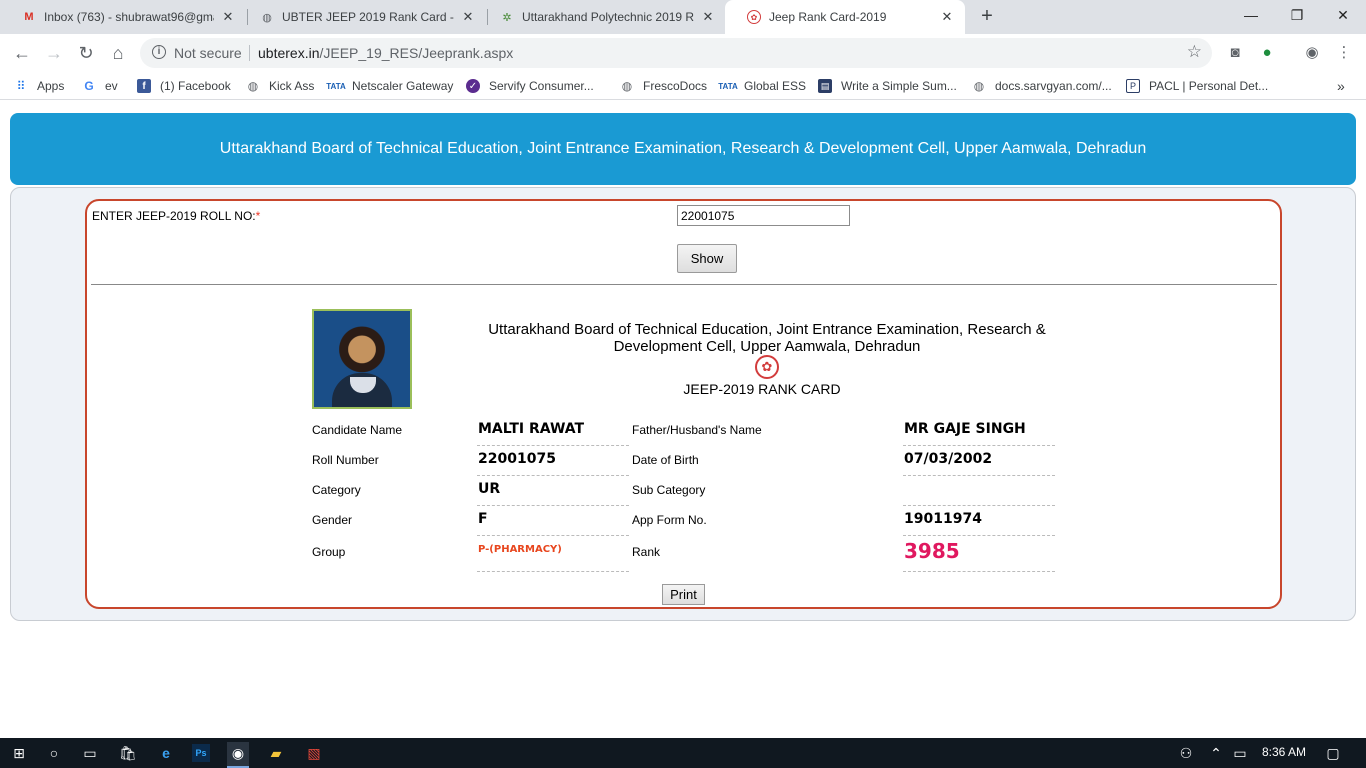 This screenshot has width=1366, height=768. I want to click on rank-label: Rank, so click(646, 552).